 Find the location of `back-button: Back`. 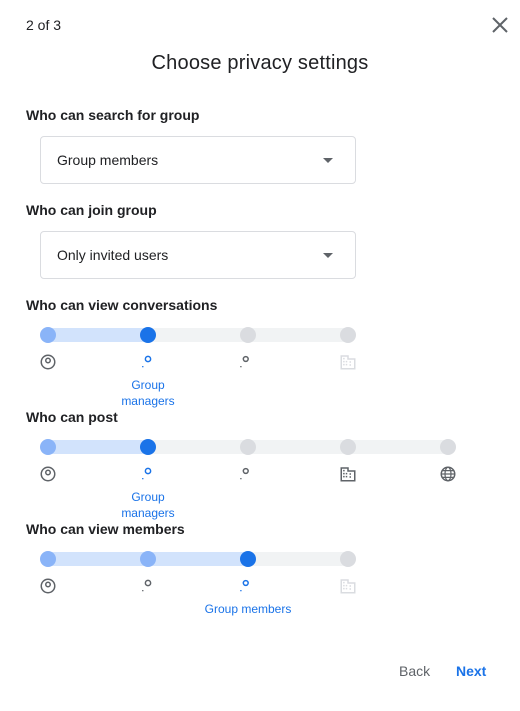

back-button: Back is located at coordinates (414, 671).